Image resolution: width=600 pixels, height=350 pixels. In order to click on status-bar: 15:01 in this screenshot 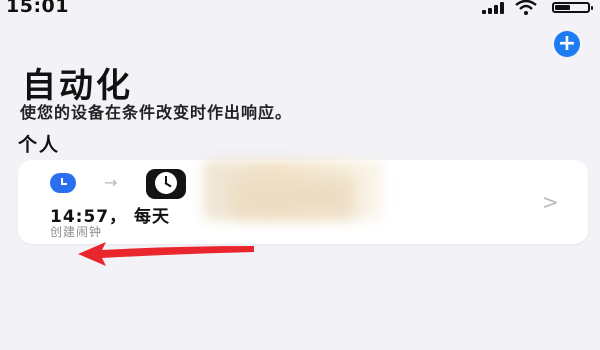, I will do `click(300, 9)`.